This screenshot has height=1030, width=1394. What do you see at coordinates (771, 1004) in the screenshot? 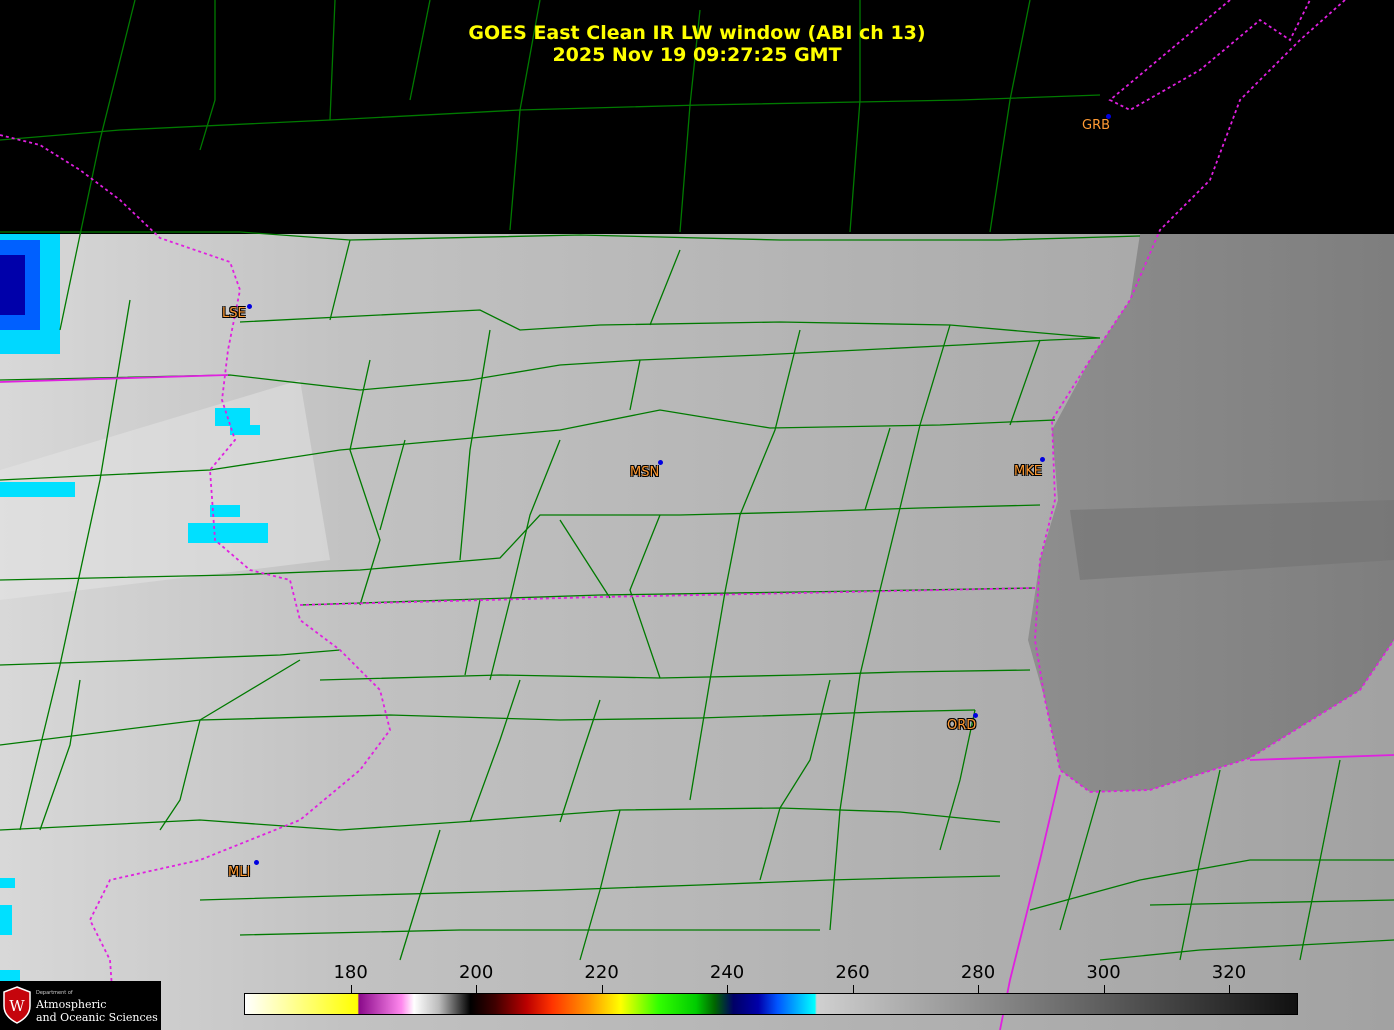
I see `temperature-colorbar` at bounding box center [771, 1004].